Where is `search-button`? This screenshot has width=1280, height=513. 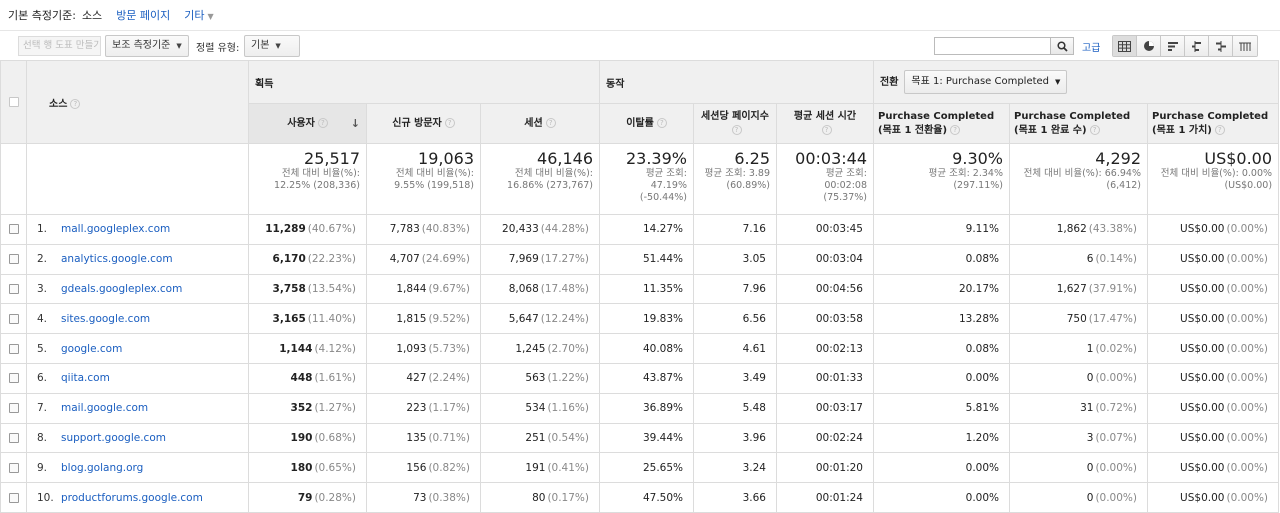 search-button is located at coordinates (1062, 46).